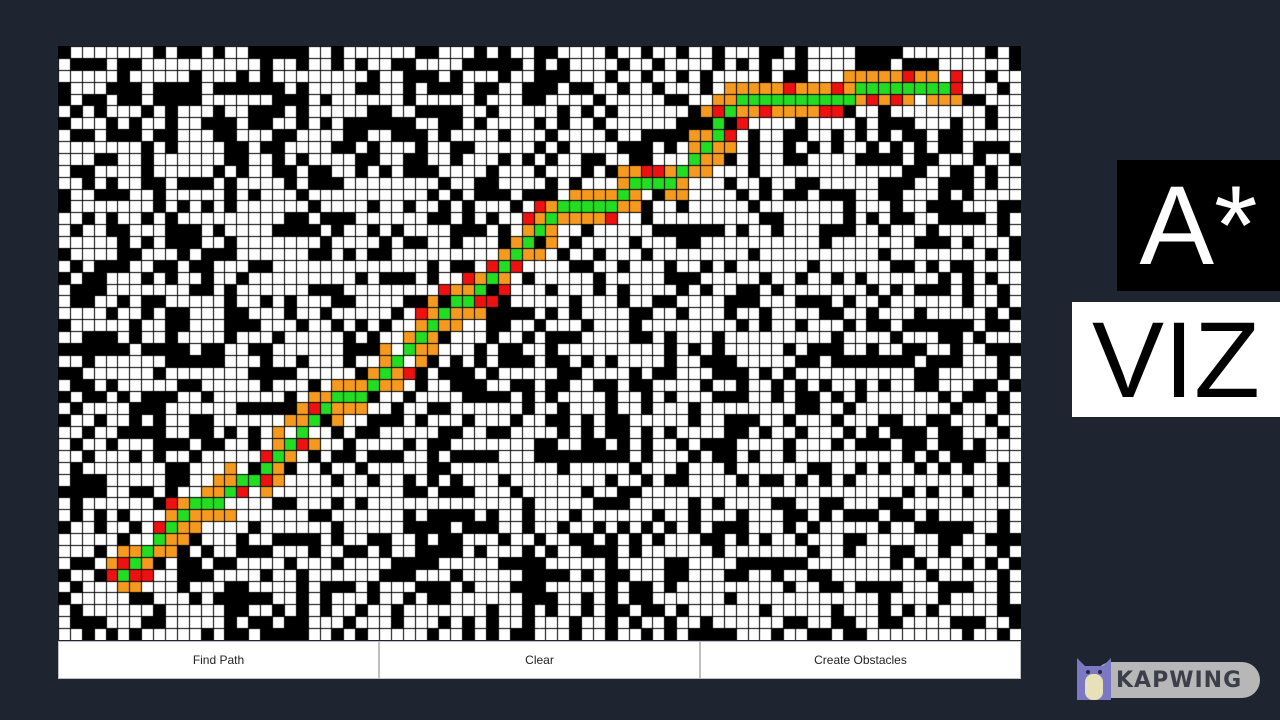  I want to click on watermark-text: KAPWING, so click(1179, 680).